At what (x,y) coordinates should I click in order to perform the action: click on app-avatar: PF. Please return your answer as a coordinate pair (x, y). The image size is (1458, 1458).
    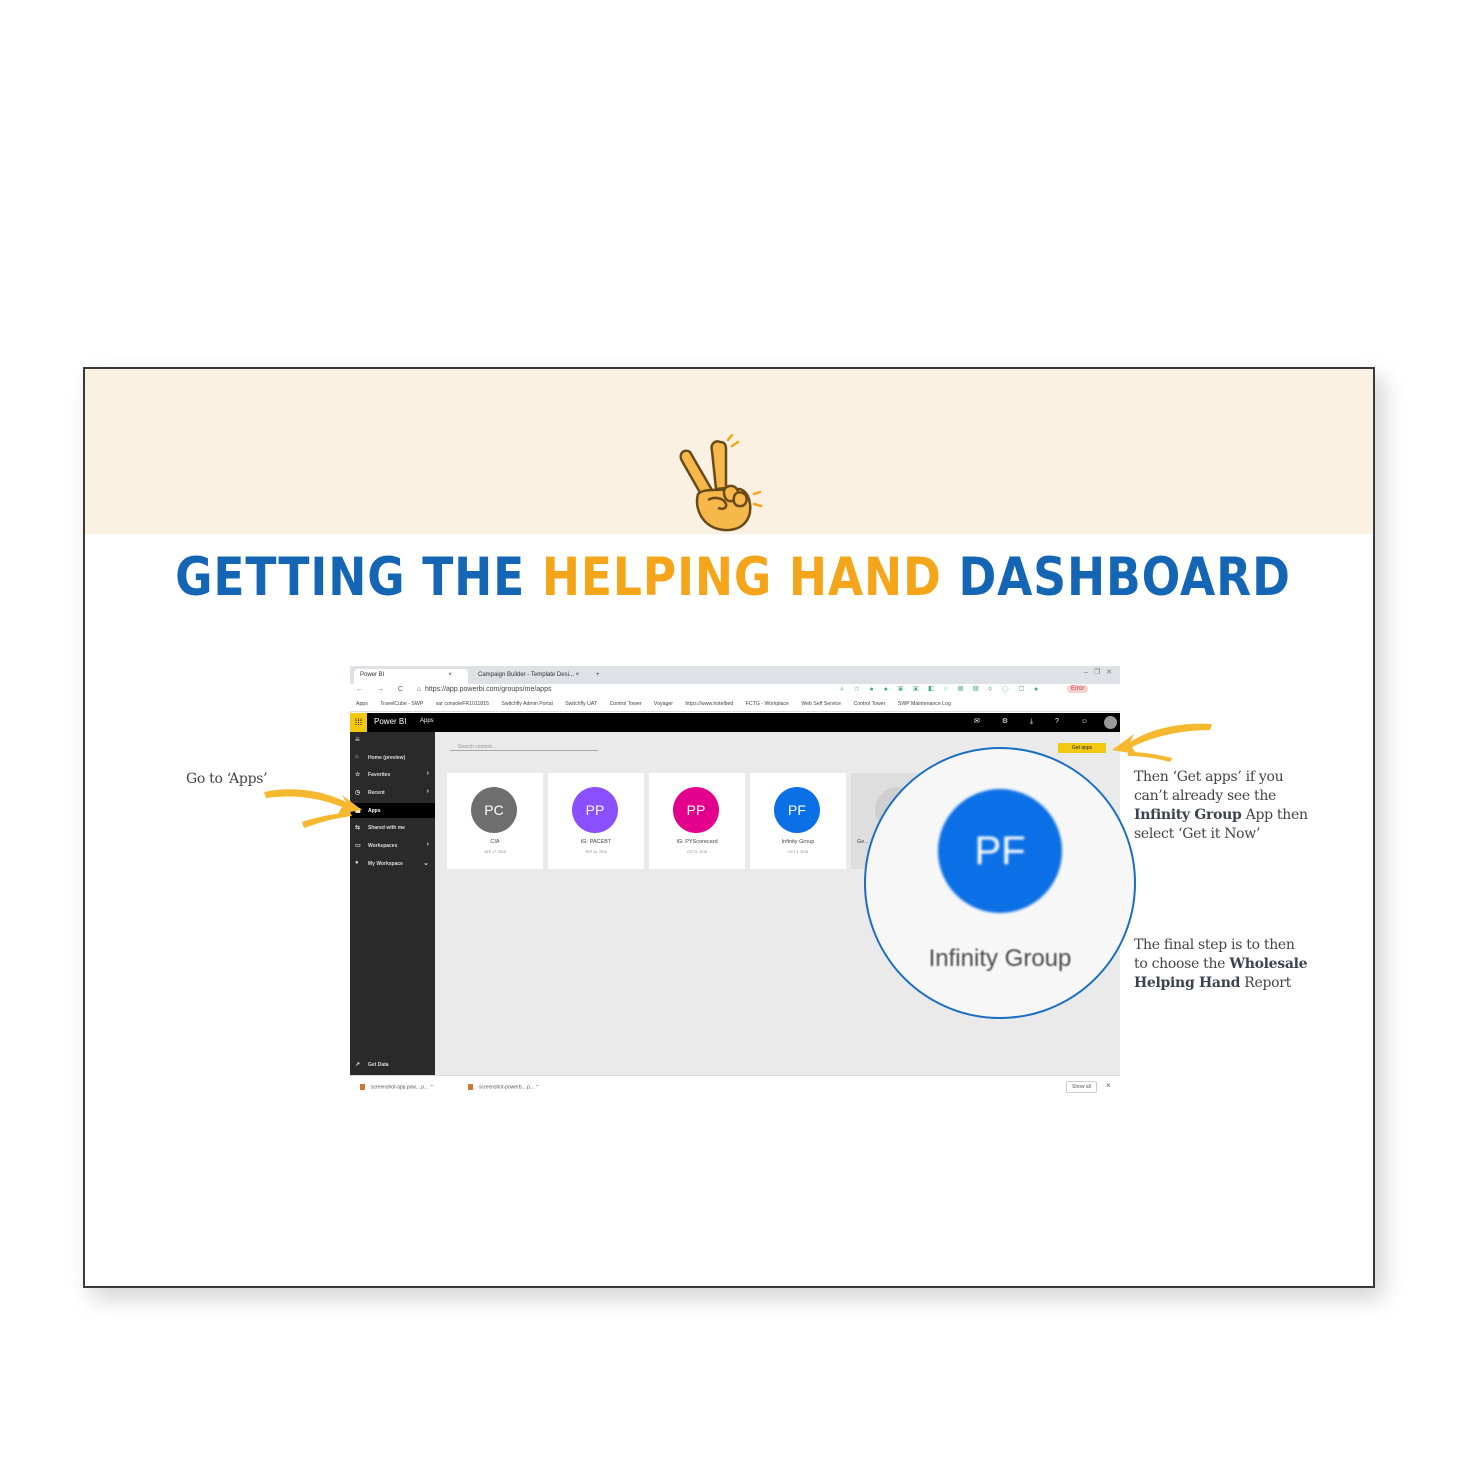
    Looking at the image, I should click on (797, 810).